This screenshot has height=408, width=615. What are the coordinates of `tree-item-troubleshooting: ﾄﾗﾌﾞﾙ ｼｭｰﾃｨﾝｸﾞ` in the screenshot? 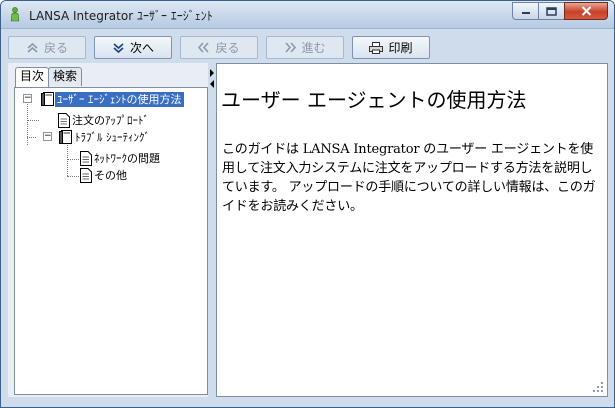 It's located at (105, 137).